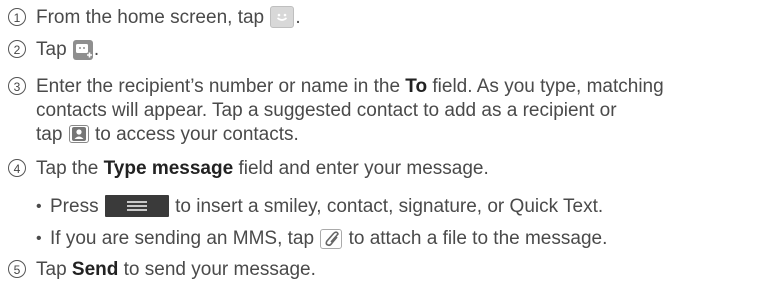  I want to click on step-number: 4, so click(17, 168).